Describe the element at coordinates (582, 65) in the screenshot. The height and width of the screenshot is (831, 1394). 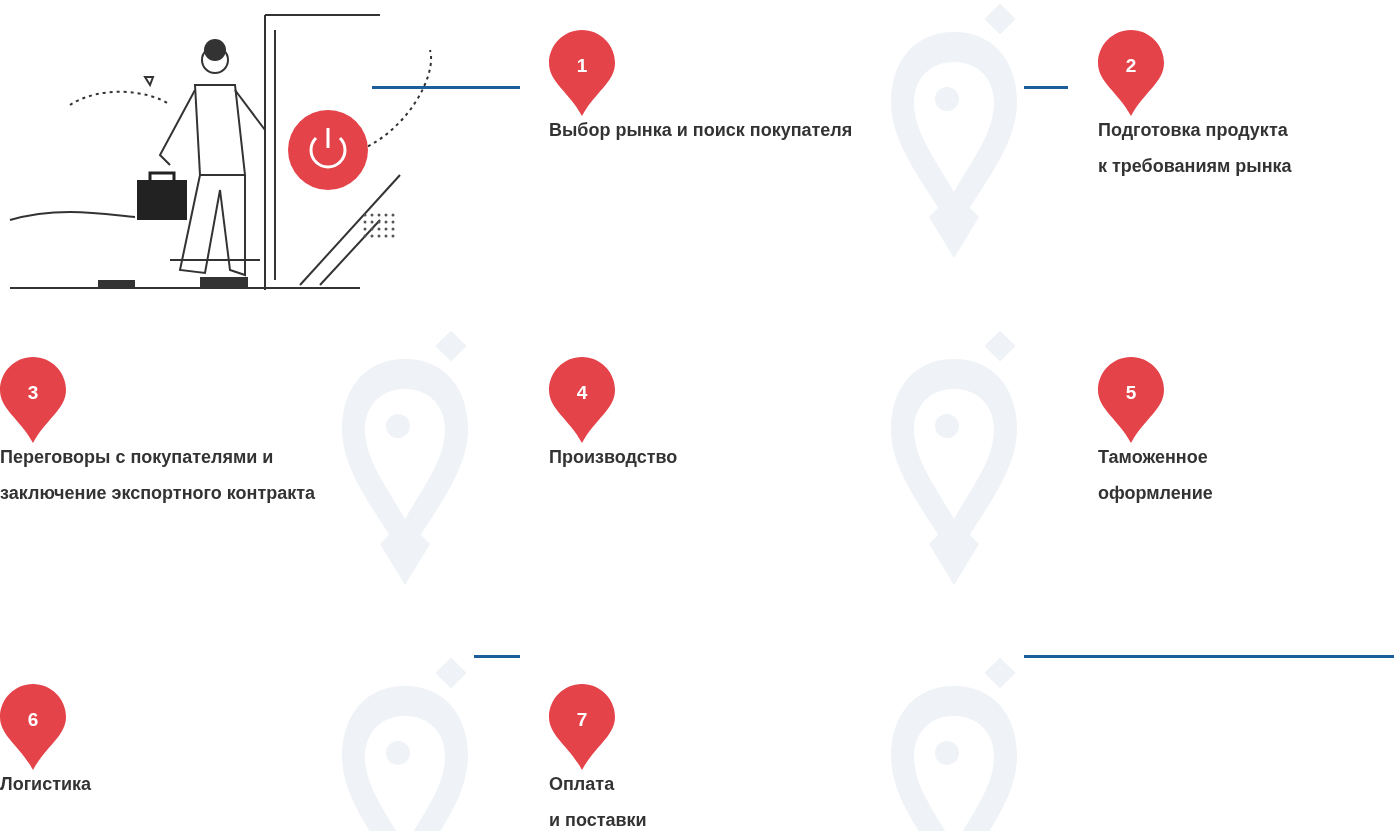
I see `step-number: 1` at that location.